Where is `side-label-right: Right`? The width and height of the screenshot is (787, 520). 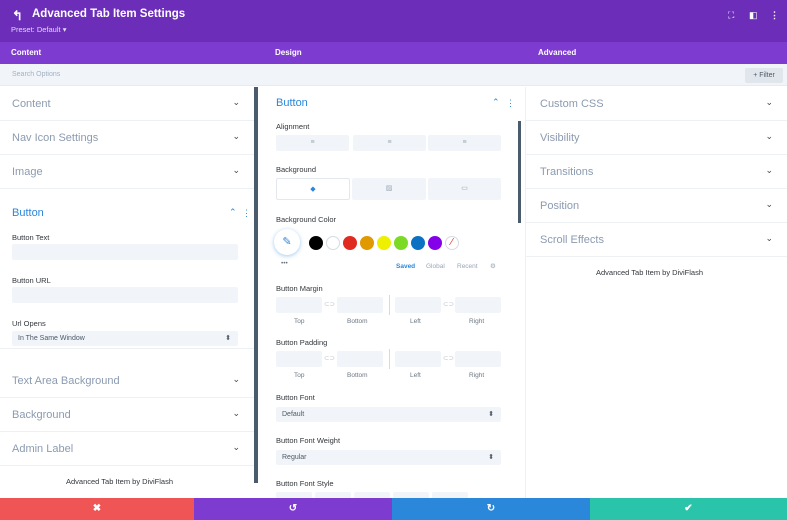 side-label-right: Right is located at coordinates (477, 321).